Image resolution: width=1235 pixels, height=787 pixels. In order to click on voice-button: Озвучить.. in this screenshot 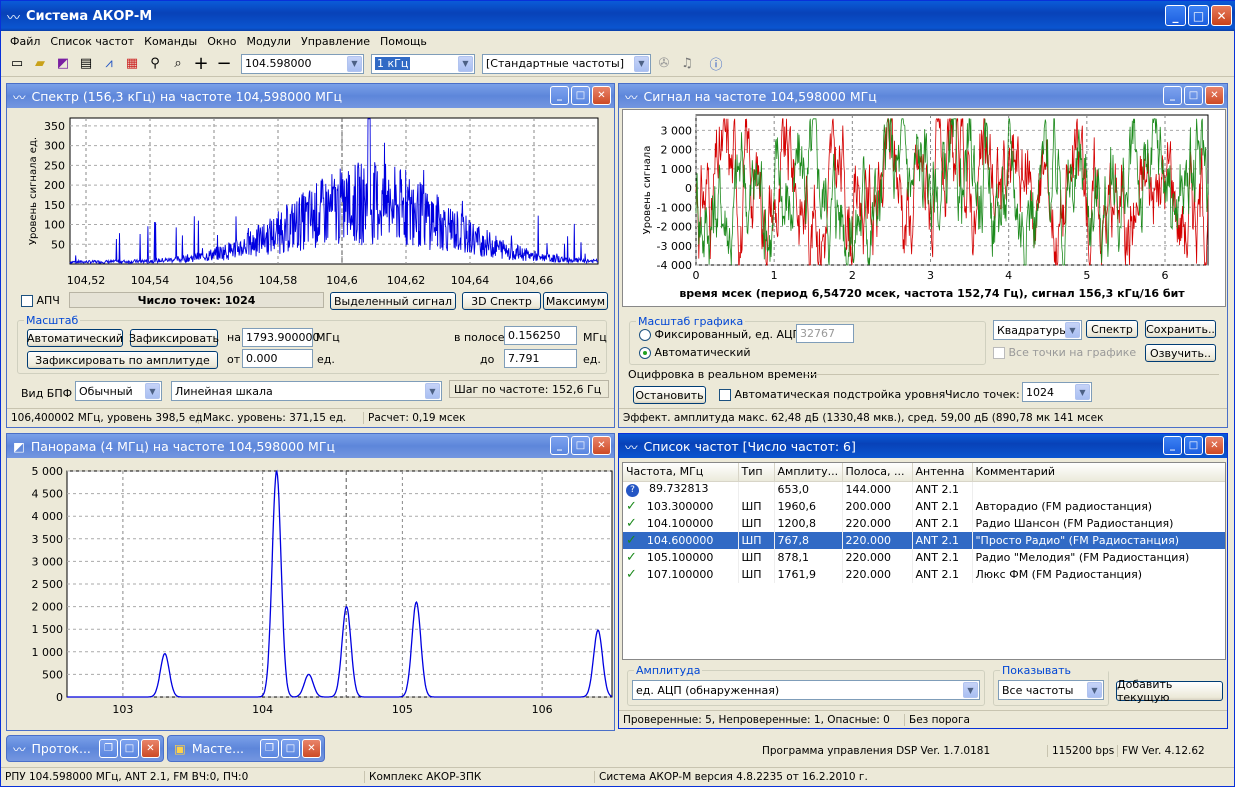, I will do `click(1180, 353)`.